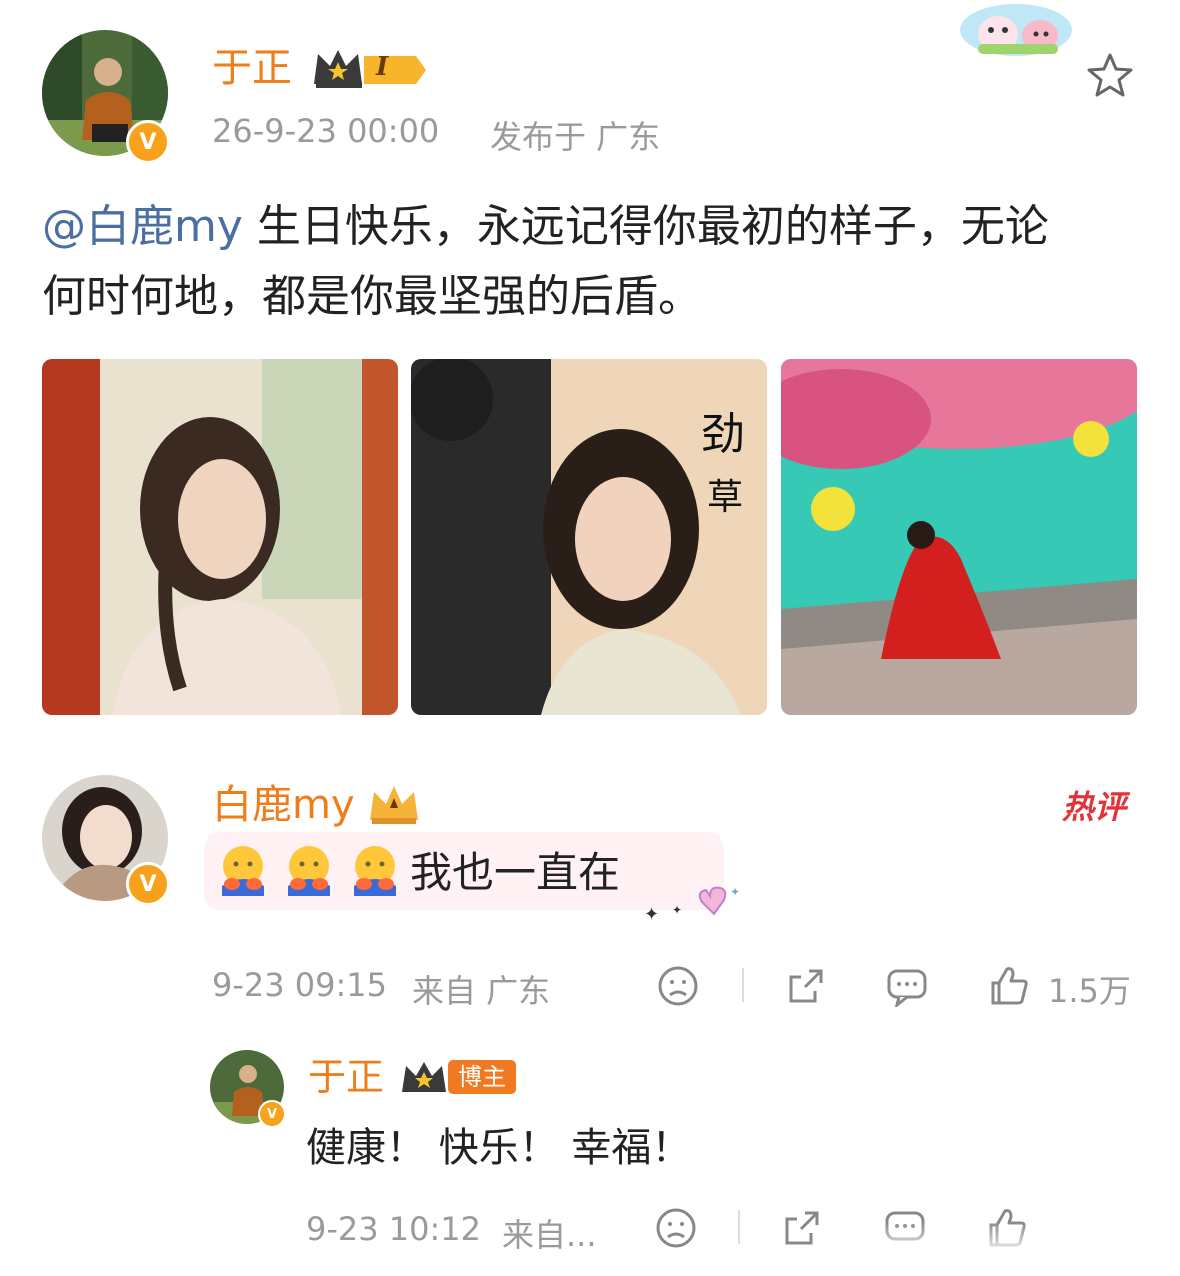  What do you see at coordinates (725, 497) in the screenshot?
I see `svg-text: 草` at bounding box center [725, 497].